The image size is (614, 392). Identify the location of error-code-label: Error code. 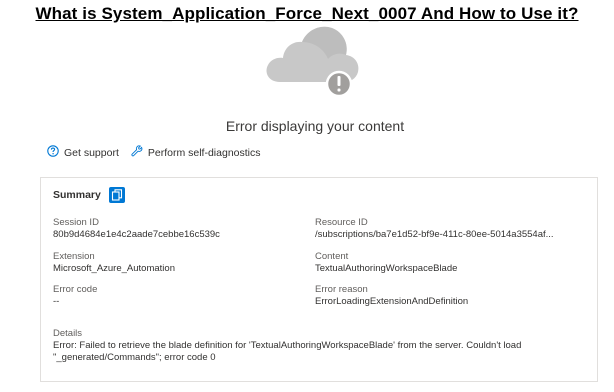
(75, 289).